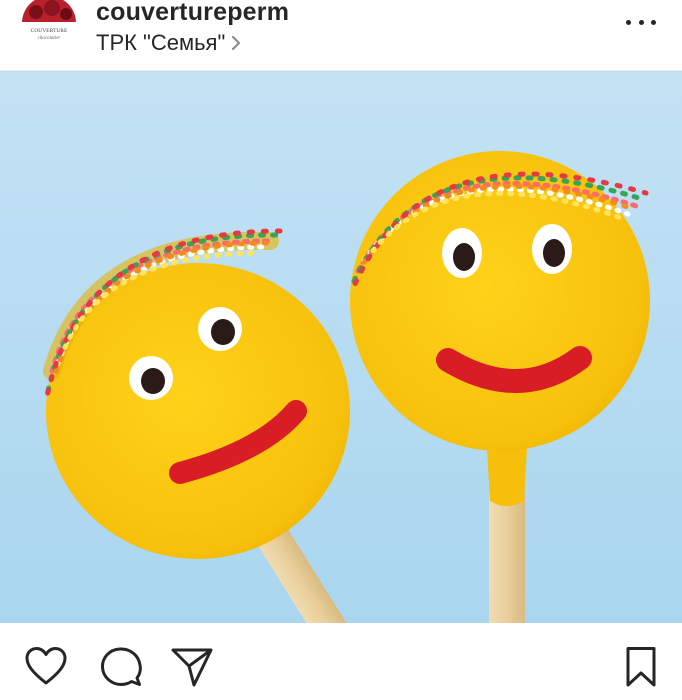 The width and height of the screenshot is (682, 700). I want to click on bookmark-icon, so click(641, 667).